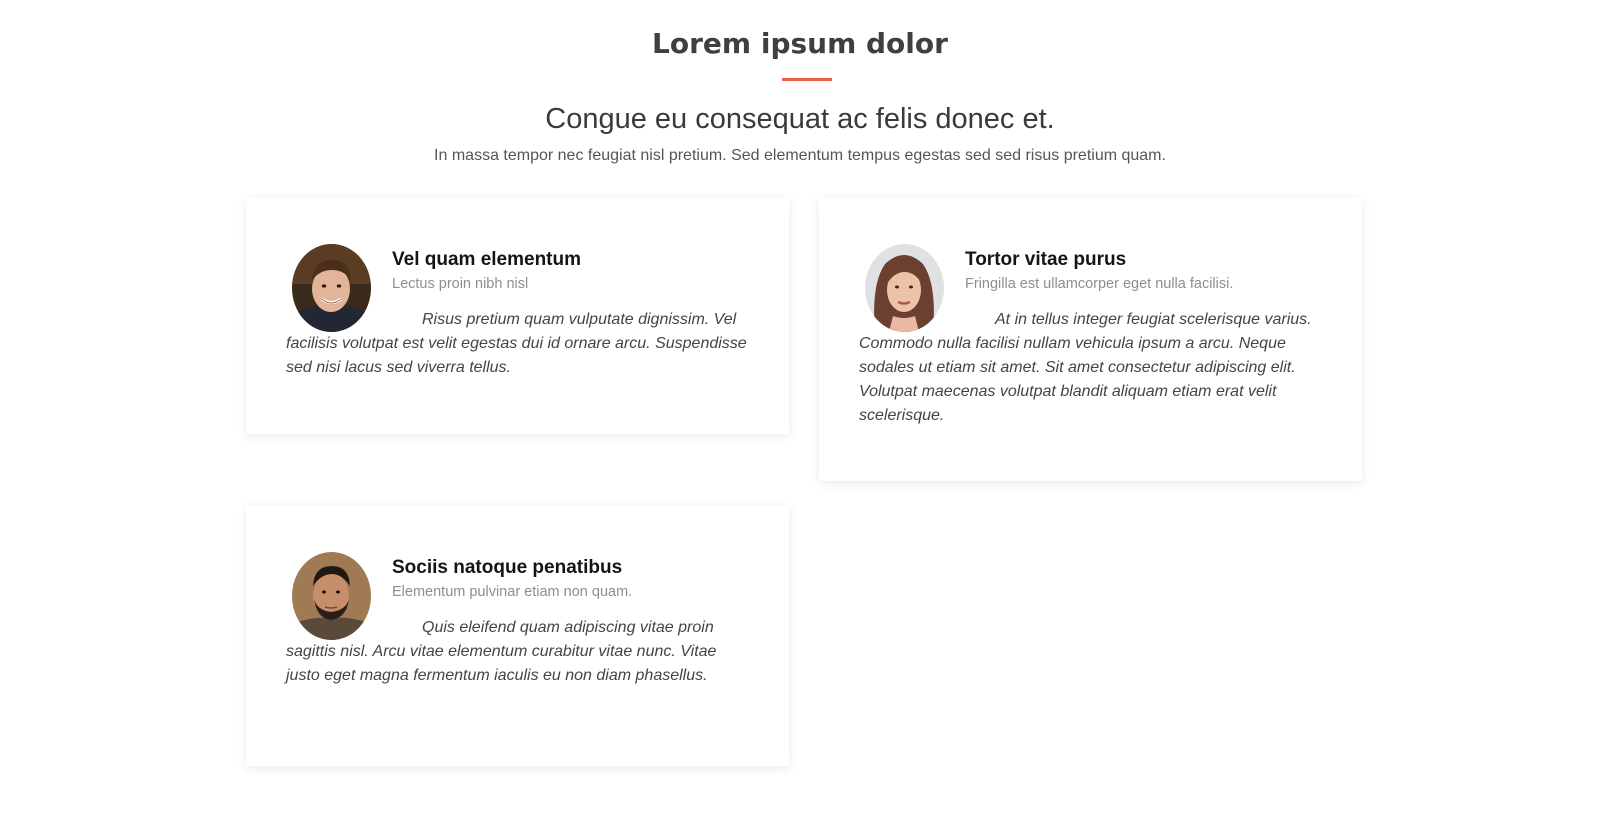 This screenshot has height=825, width=1600. Describe the element at coordinates (800, 43) in the screenshot. I see `section-title: Lorem ipsum dolor` at that location.